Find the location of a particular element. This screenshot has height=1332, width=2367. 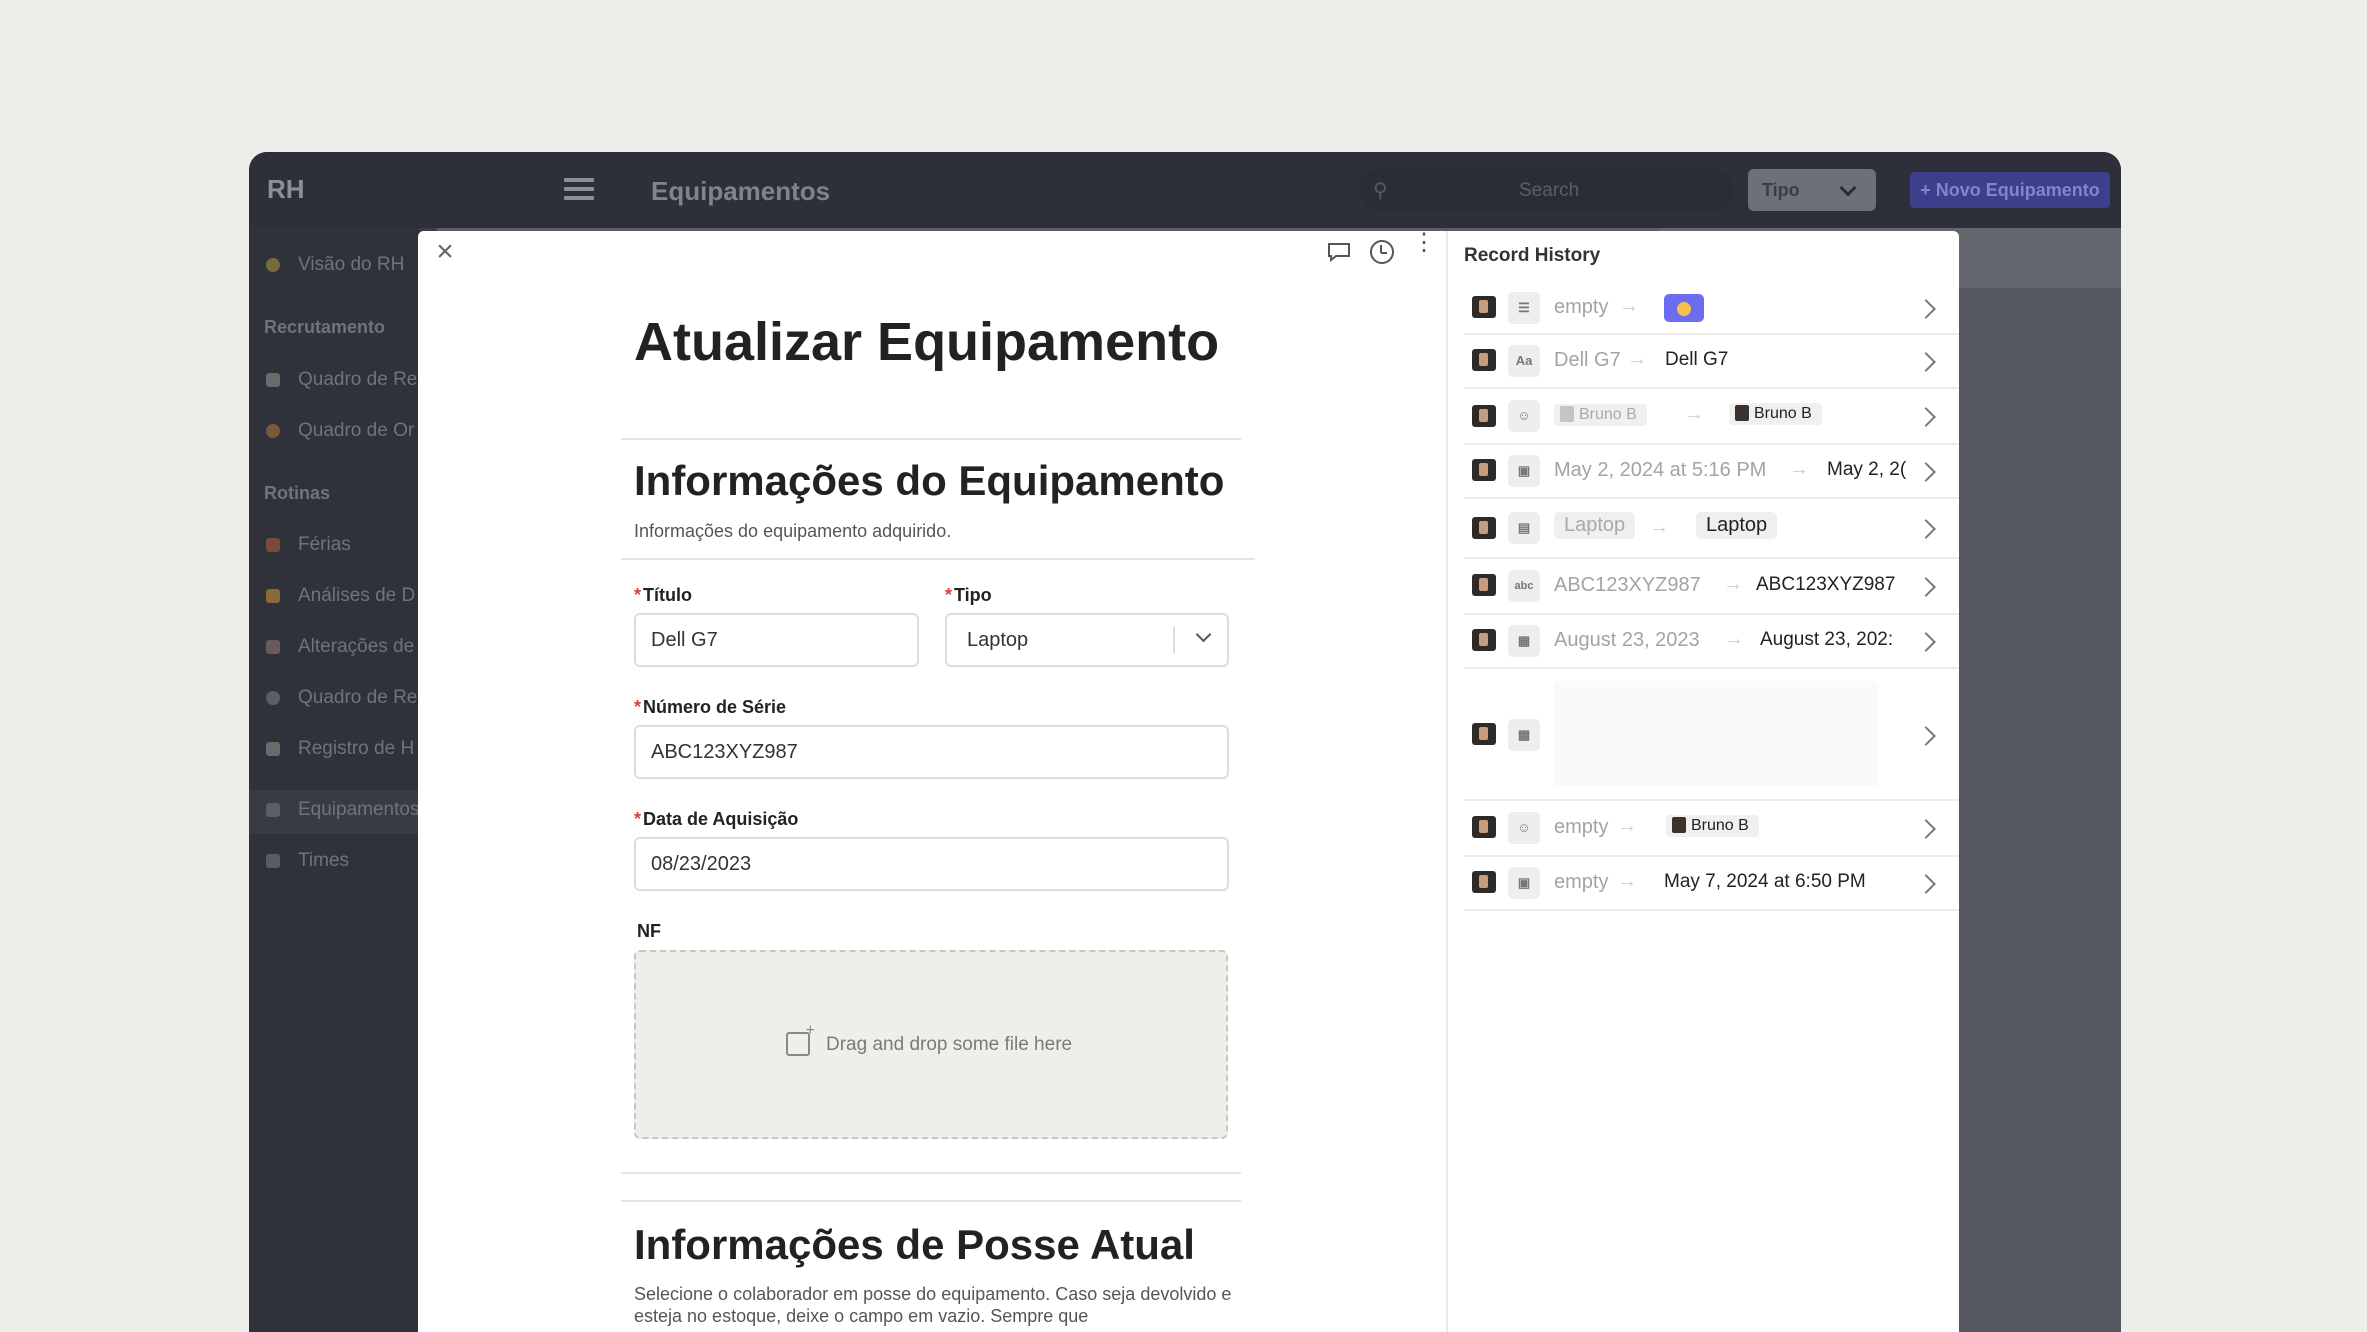

sidebar-item-visao: Visão do RH is located at coordinates (342, 271).